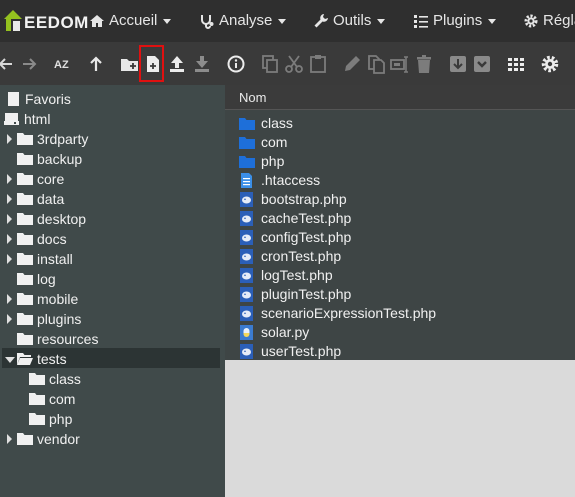  Describe the element at coordinates (110, 299) in the screenshot. I see `tree-folder-mobile: mobile` at that location.